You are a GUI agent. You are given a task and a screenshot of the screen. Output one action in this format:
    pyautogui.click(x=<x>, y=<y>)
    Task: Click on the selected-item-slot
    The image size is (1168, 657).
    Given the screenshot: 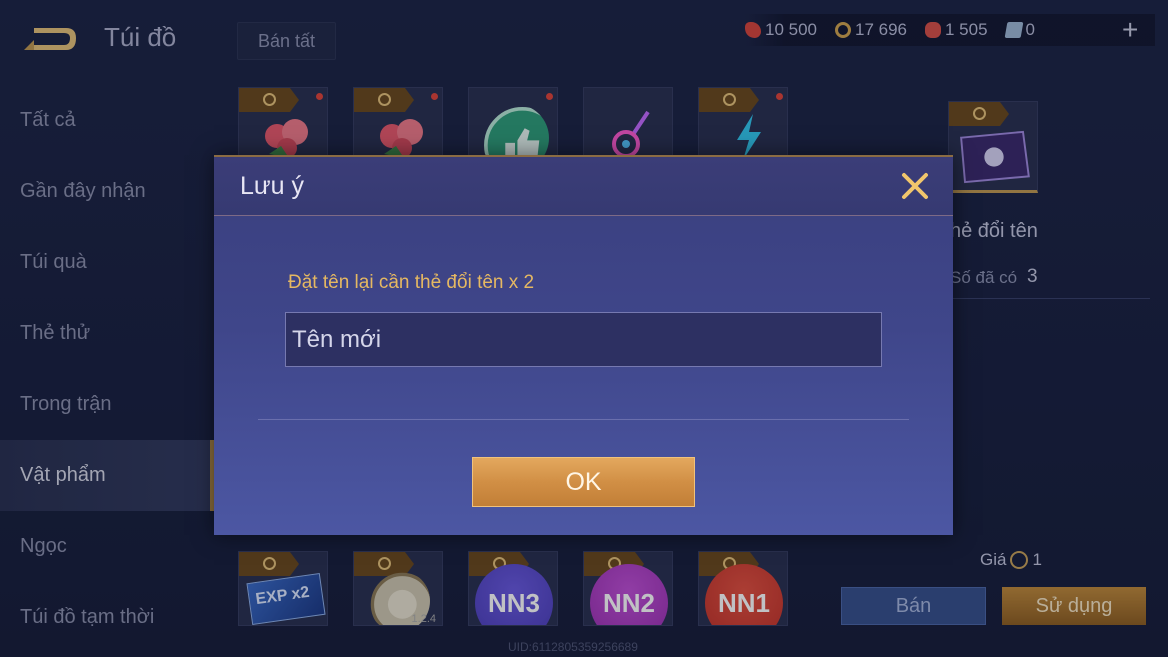 What is the action you would take?
    pyautogui.click(x=993, y=147)
    